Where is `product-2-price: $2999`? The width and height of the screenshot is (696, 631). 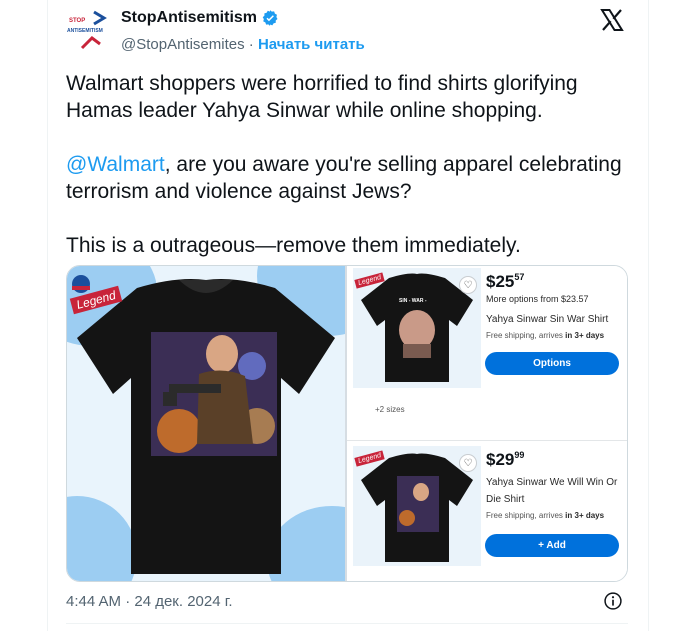 product-2-price: $2999 is located at coordinates (505, 460).